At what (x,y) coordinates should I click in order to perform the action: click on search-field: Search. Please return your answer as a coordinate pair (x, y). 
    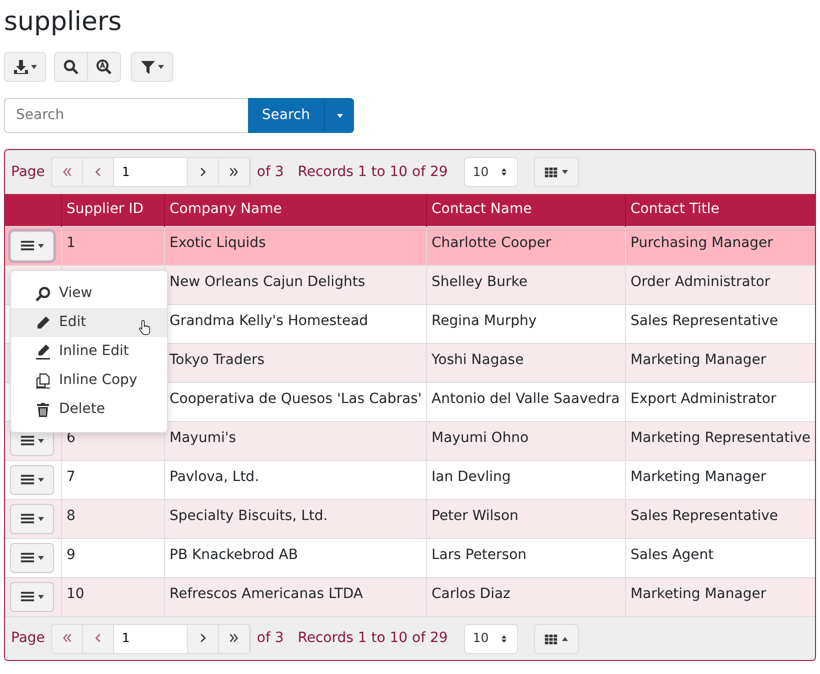
    Looking at the image, I should click on (126, 115).